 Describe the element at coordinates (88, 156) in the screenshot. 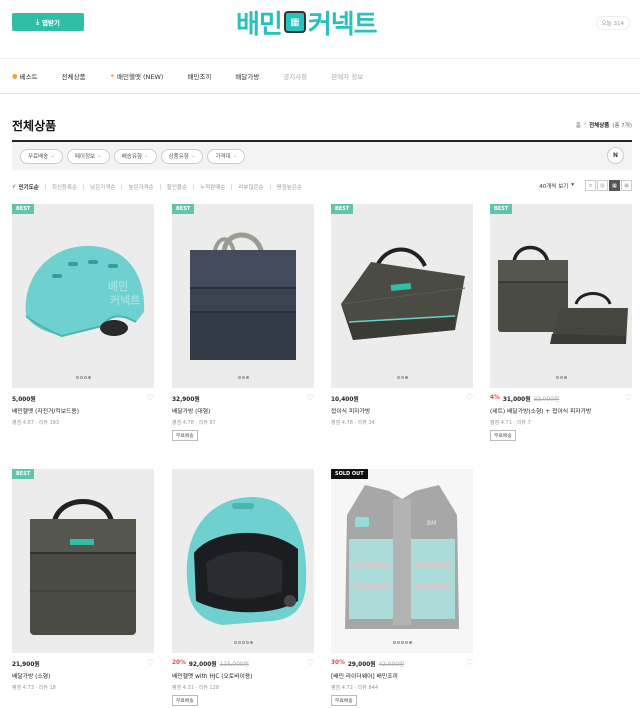

I see `filter-chip: 페이정보 ⌄` at that location.